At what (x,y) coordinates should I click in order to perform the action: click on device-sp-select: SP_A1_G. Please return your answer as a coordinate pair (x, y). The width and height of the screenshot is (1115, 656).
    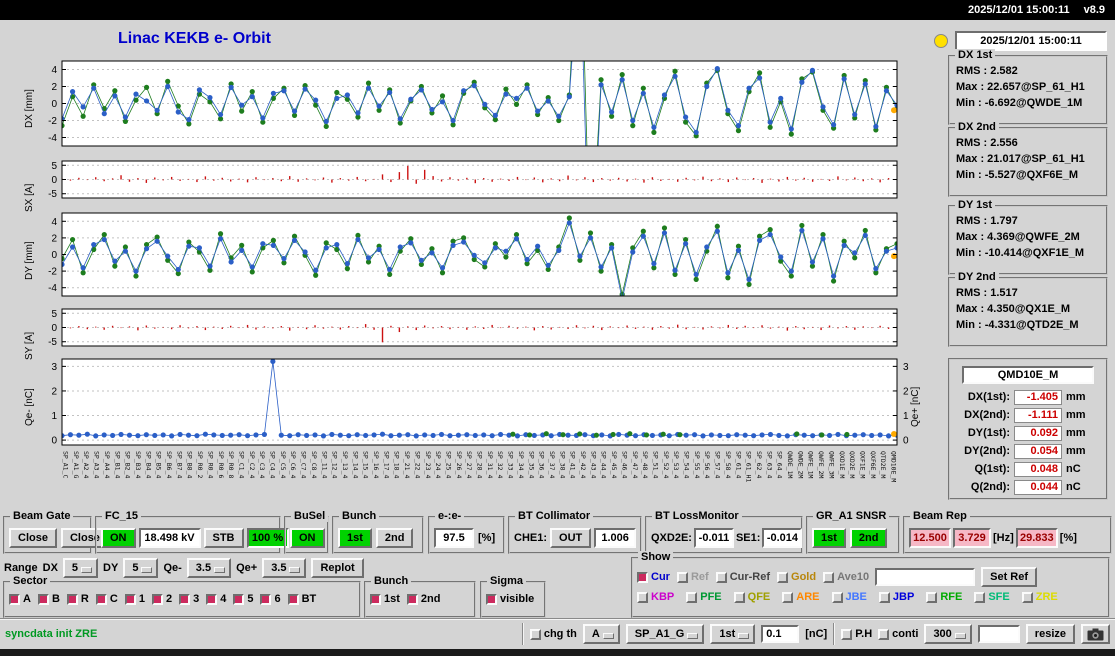
    Looking at the image, I should click on (665, 634).